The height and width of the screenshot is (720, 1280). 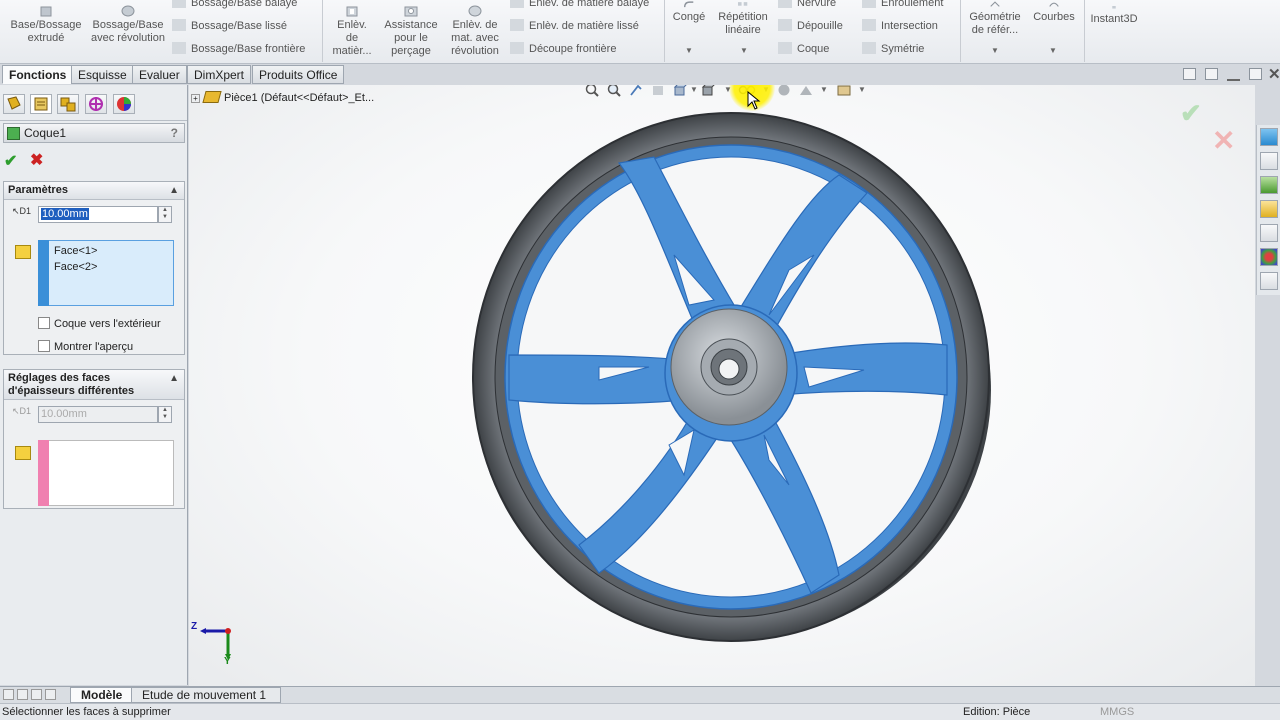 What do you see at coordinates (1269, 281) in the screenshot?
I see `task-pane-custom-properties-icon` at bounding box center [1269, 281].